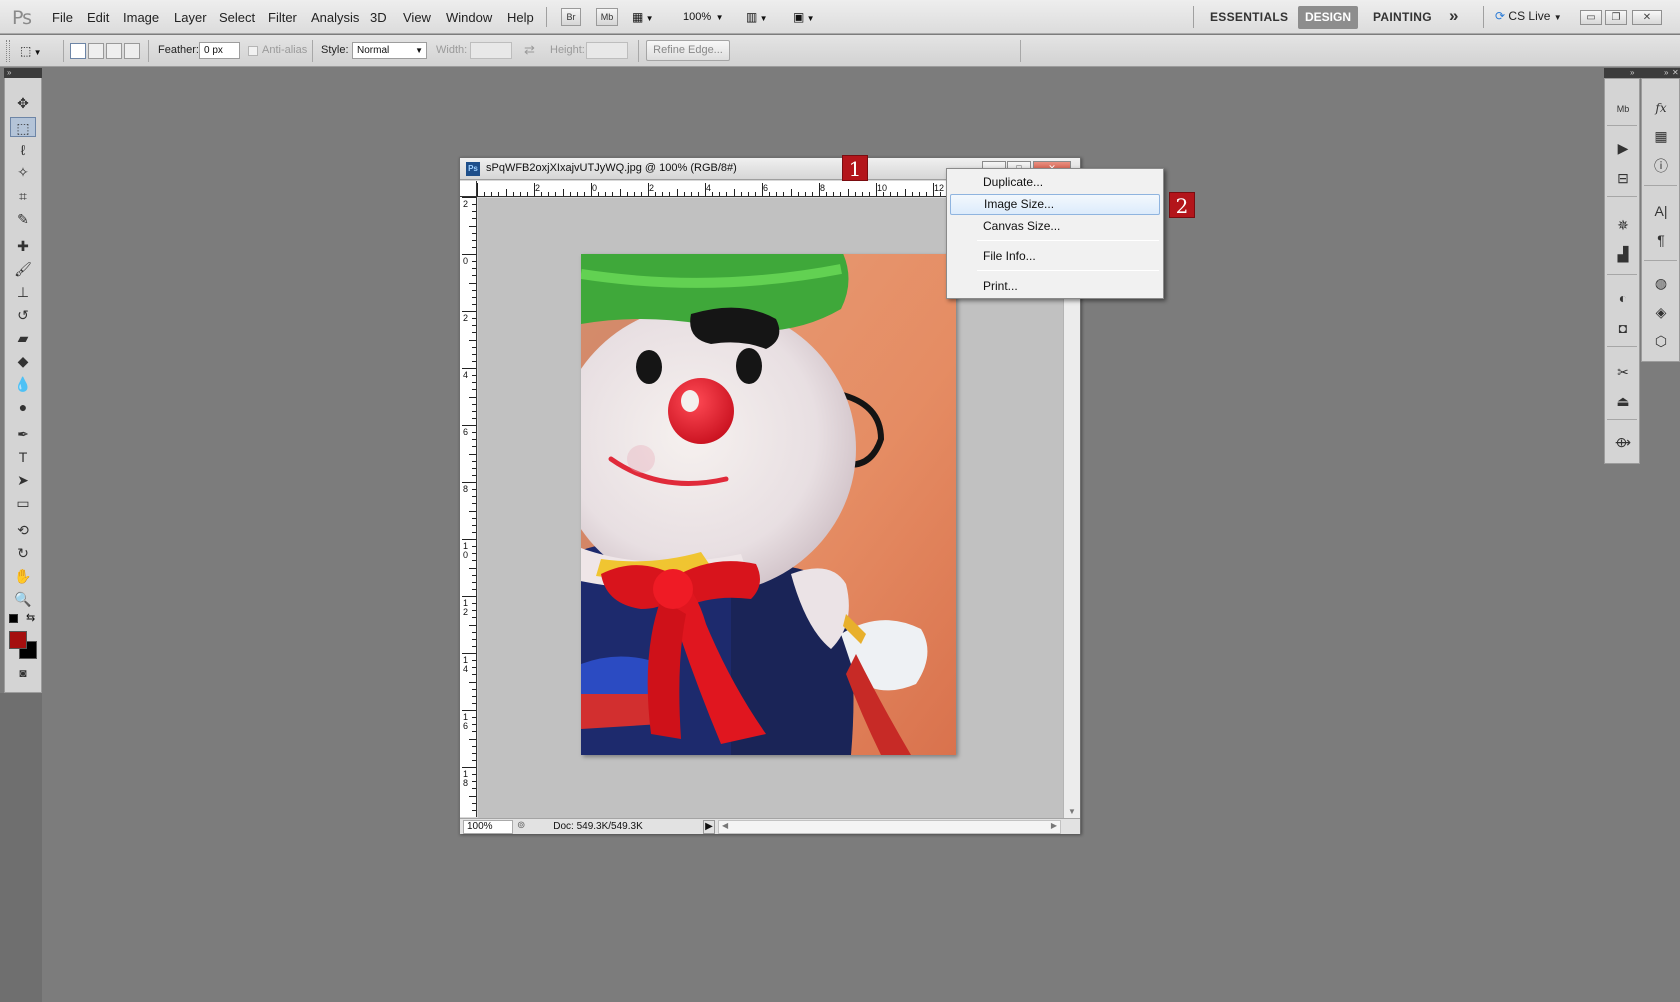 The image size is (1680, 1002). What do you see at coordinates (1661, 211) in the screenshot?
I see `character-panel-button: A|` at bounding box center [1661, 211].